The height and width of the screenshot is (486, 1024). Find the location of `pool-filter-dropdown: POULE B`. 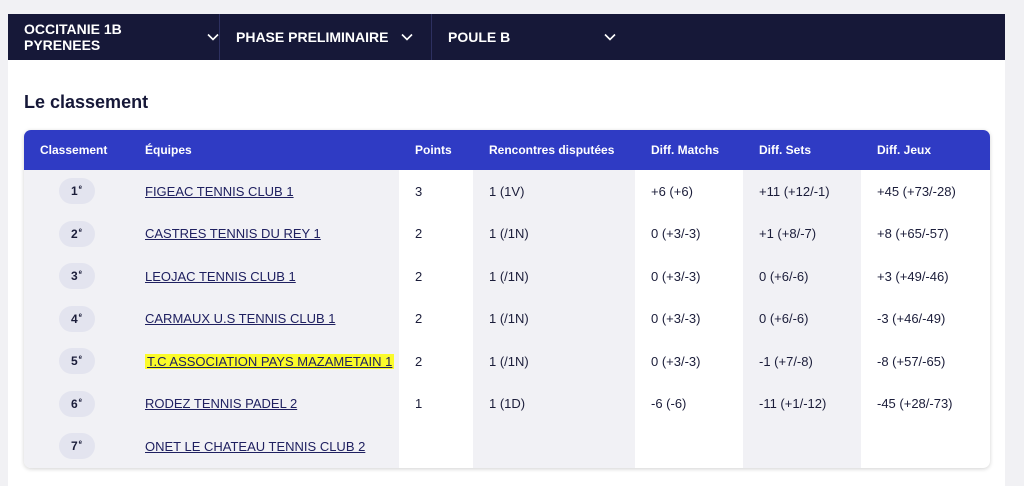

pool-filter-dropdown: POULE B is located at coordinates (533, 37).